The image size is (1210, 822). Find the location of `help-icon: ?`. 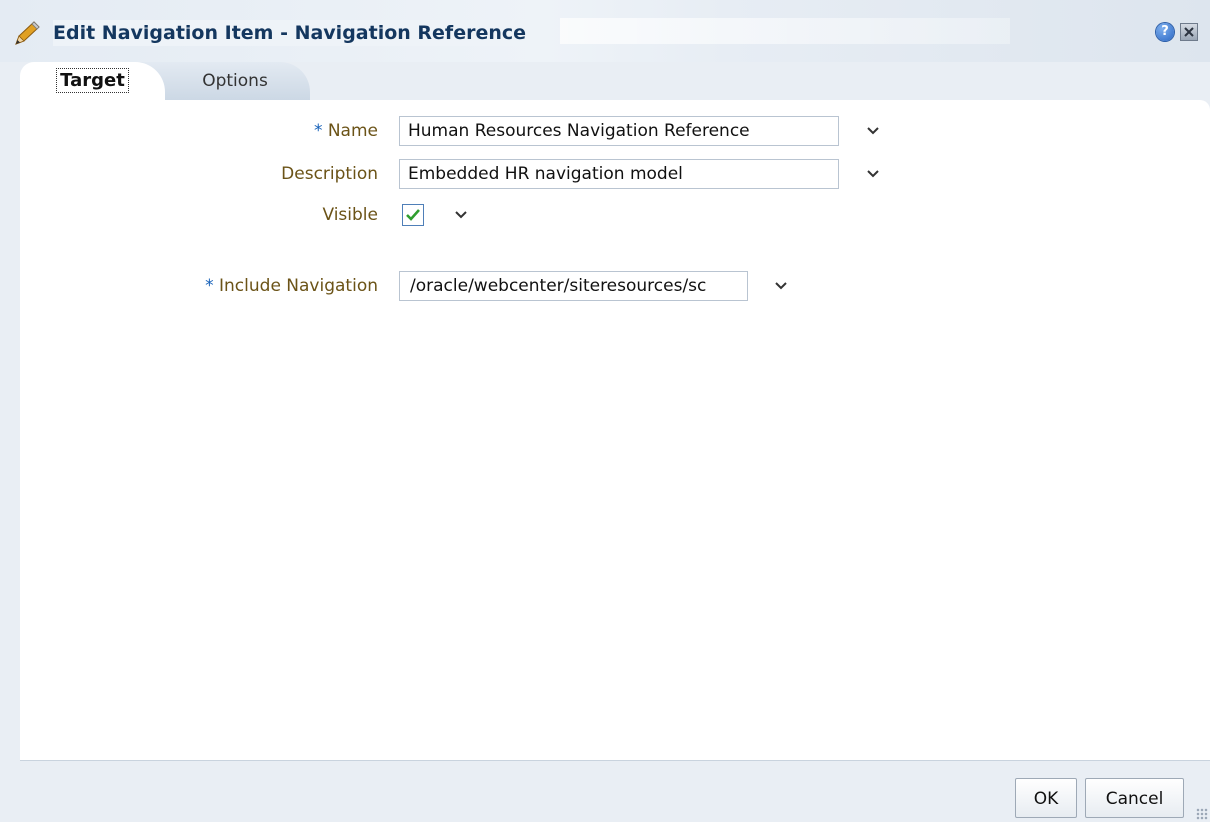

help-icon: ? is located at coordinates (1165, 32).